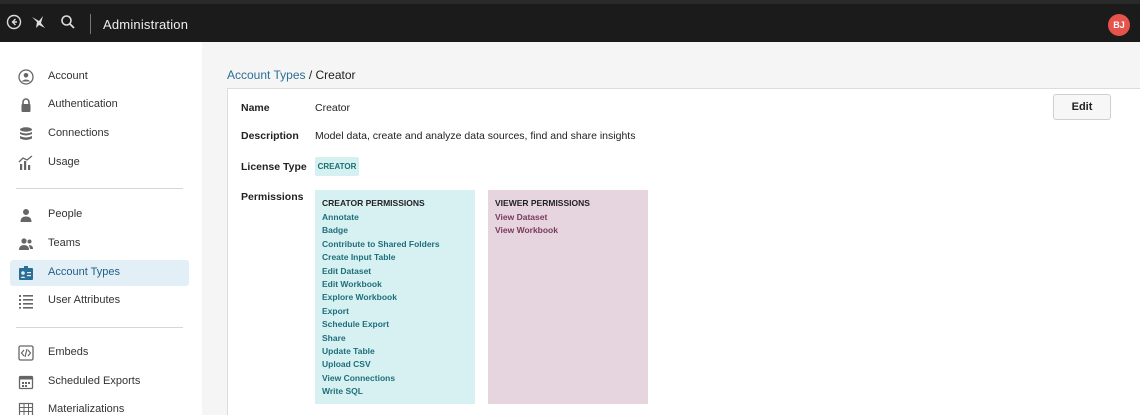 The width and height of the screenshot is (1140, 415). Describe the element at coordinates (79, 133) in the screenshot. I see `sidebar-item-label: Connections` at that location.